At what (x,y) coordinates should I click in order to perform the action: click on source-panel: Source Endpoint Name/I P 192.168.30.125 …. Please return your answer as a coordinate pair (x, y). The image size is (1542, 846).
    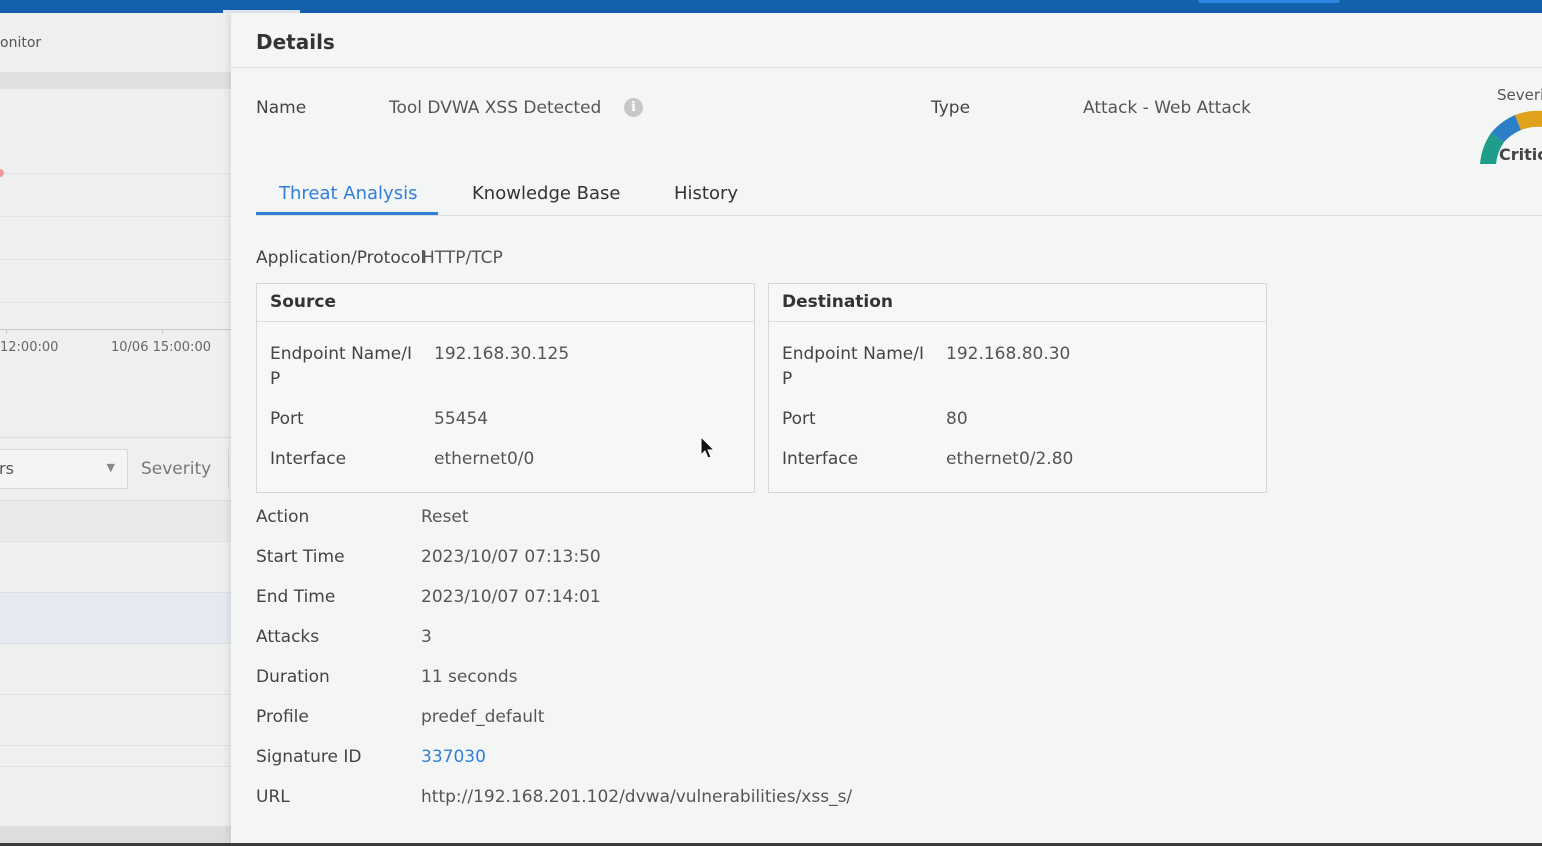
    Looking at the image, I should click on (505, 388).